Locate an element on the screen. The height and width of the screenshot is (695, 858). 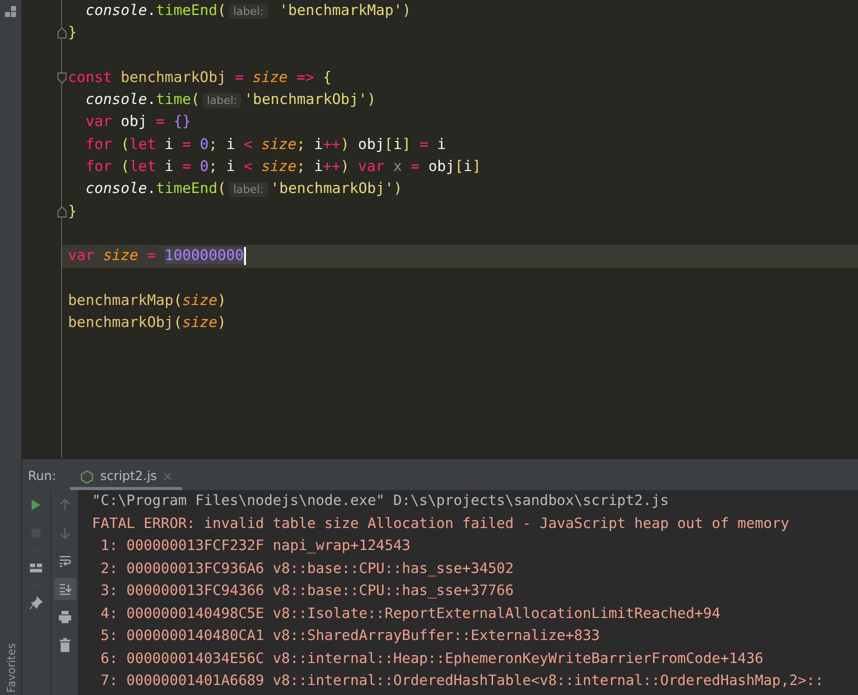
scroll-to-end-icon is located at coordinates (65, 589).